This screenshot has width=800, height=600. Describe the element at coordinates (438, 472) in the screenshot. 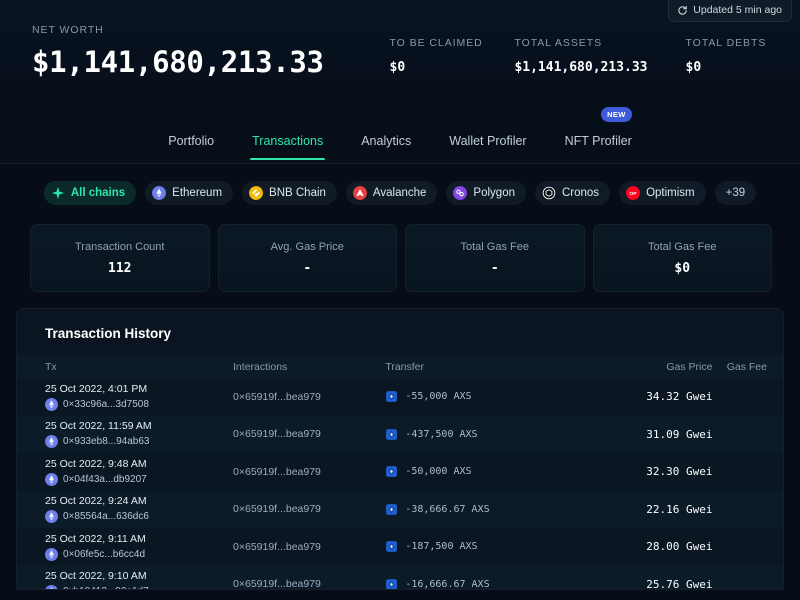

I see `transfer-amount: -50,000 AXS` at that location.